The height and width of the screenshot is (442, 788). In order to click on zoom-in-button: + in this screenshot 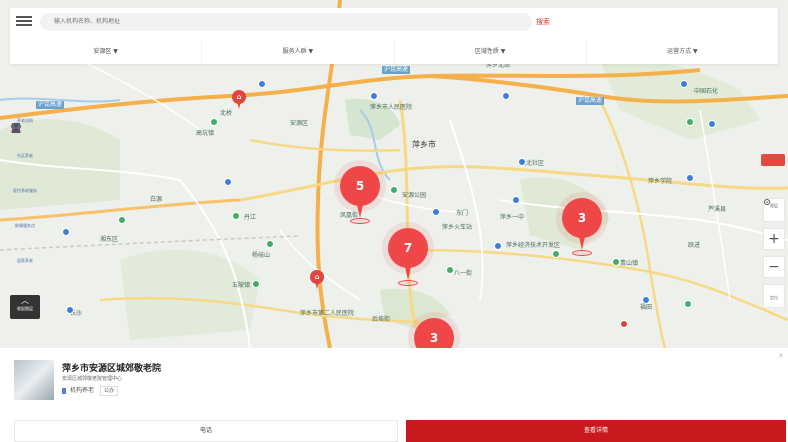, I will do `click(774, 239)`.